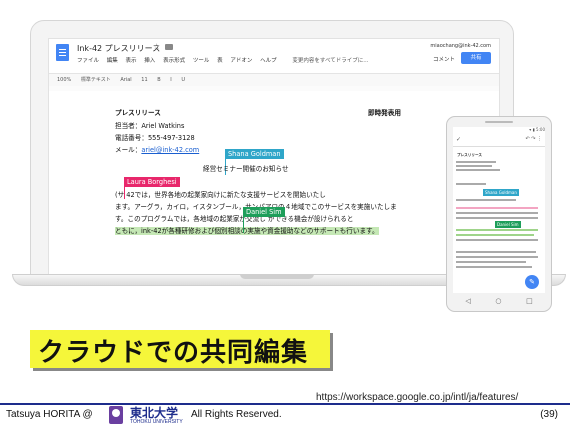 This screenshot has width=570, height=428. Describe the element at coordinates (460, 46) in the screenshot. I see `user-email: miaochang@ink-42.com` at that location.